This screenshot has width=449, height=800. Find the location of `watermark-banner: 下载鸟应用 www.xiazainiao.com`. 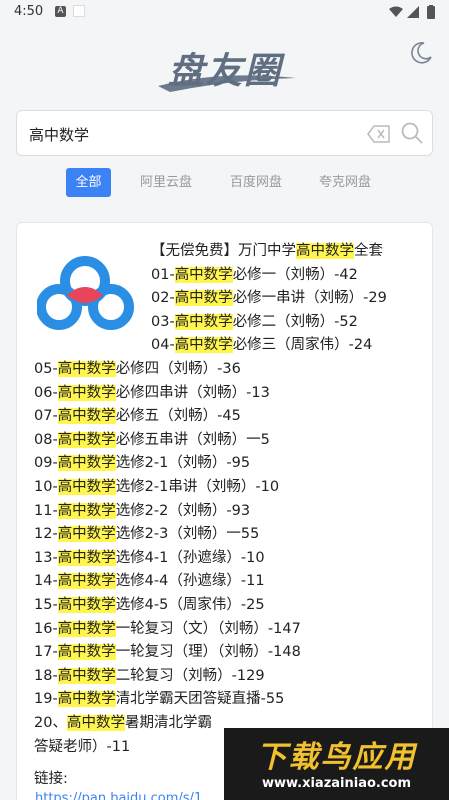

watermark-banner: 下载鸟应用 www.xiazainiao.com is located at coordinates (336, 764).